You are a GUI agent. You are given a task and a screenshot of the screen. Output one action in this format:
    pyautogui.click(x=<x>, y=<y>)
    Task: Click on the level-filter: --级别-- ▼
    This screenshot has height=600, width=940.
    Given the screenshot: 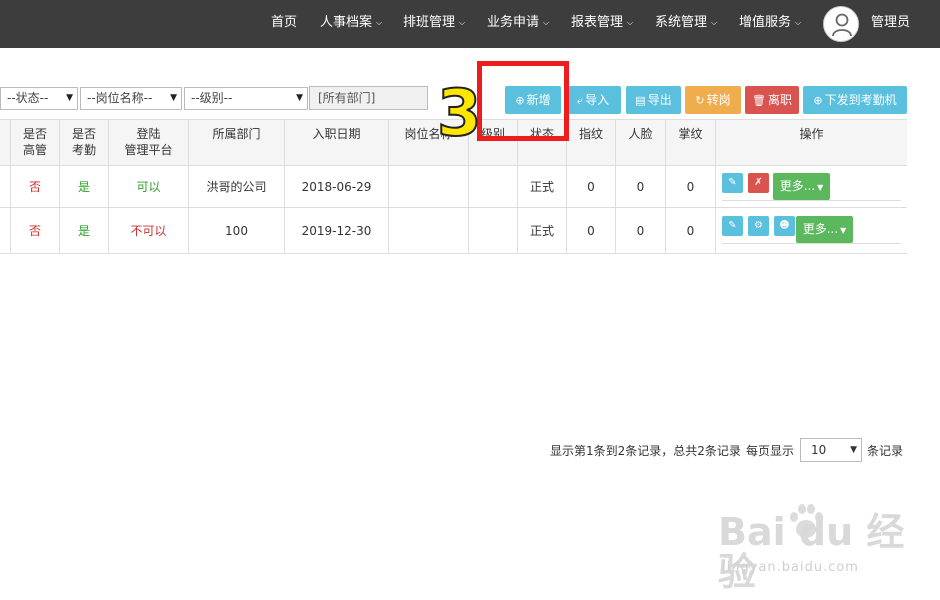 What is the action you would take?
    pyautogui.click(x=246, y=98)
    